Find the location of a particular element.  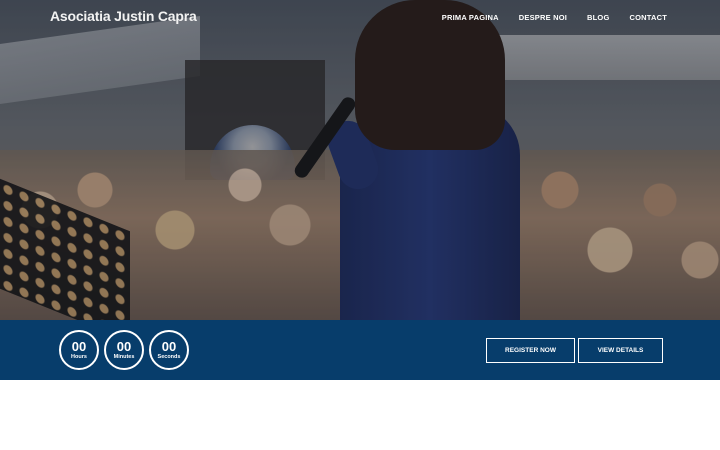

countdown-minutes-label: Minutes is located at coordinates (124, 356).